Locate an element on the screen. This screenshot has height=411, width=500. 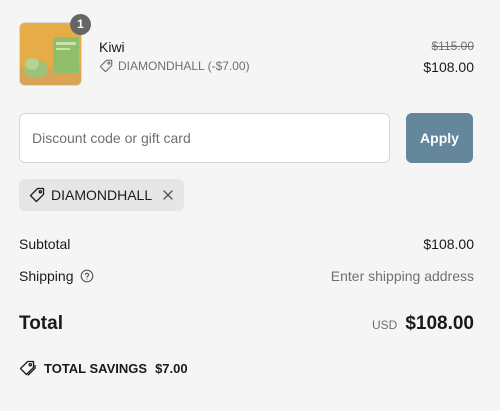
subtotal-value: $108.00 is located at coordinates (448, 244).